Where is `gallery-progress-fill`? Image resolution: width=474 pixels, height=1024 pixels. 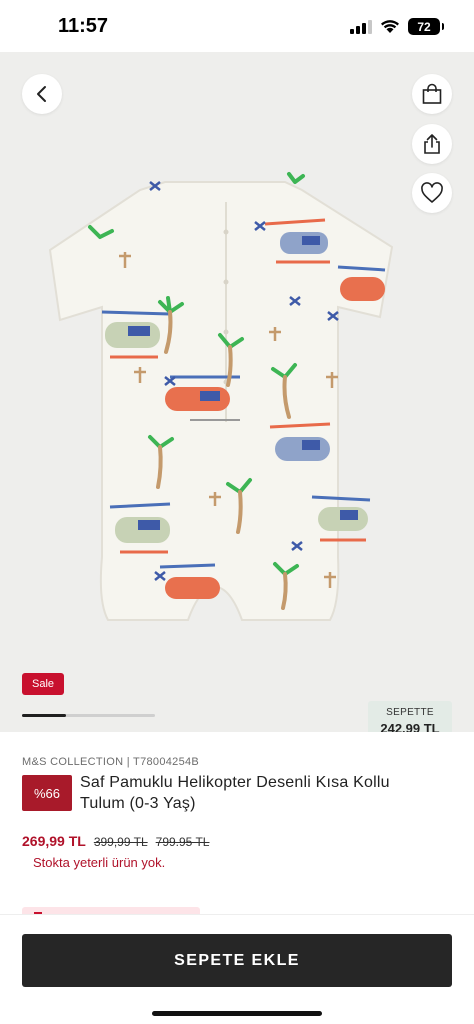
gallery-progress-fill is located at coordinates (44, 715).